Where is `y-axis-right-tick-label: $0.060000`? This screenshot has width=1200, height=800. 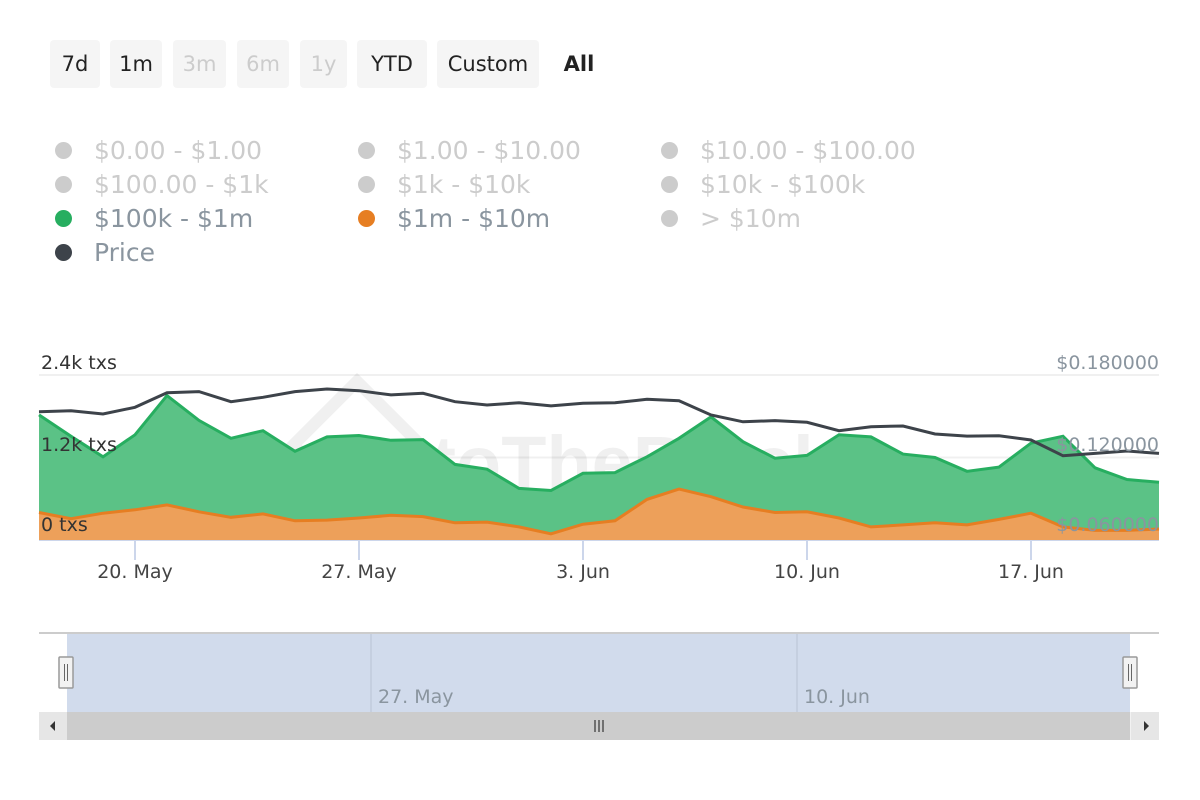
y-axis-right-tick-label: $0.060000 is located at coordinates (1107, 525).